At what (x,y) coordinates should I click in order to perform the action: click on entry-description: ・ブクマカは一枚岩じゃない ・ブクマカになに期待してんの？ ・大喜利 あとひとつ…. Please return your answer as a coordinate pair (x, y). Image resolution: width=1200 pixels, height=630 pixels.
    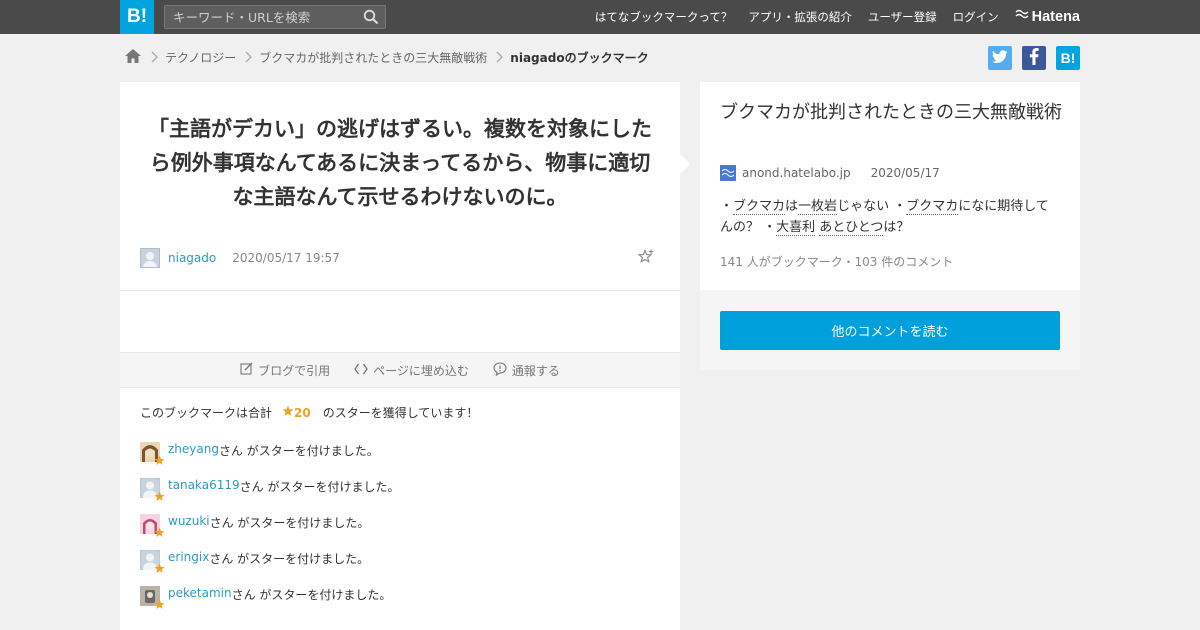
    Looking at the image, I should click on (890, 217).